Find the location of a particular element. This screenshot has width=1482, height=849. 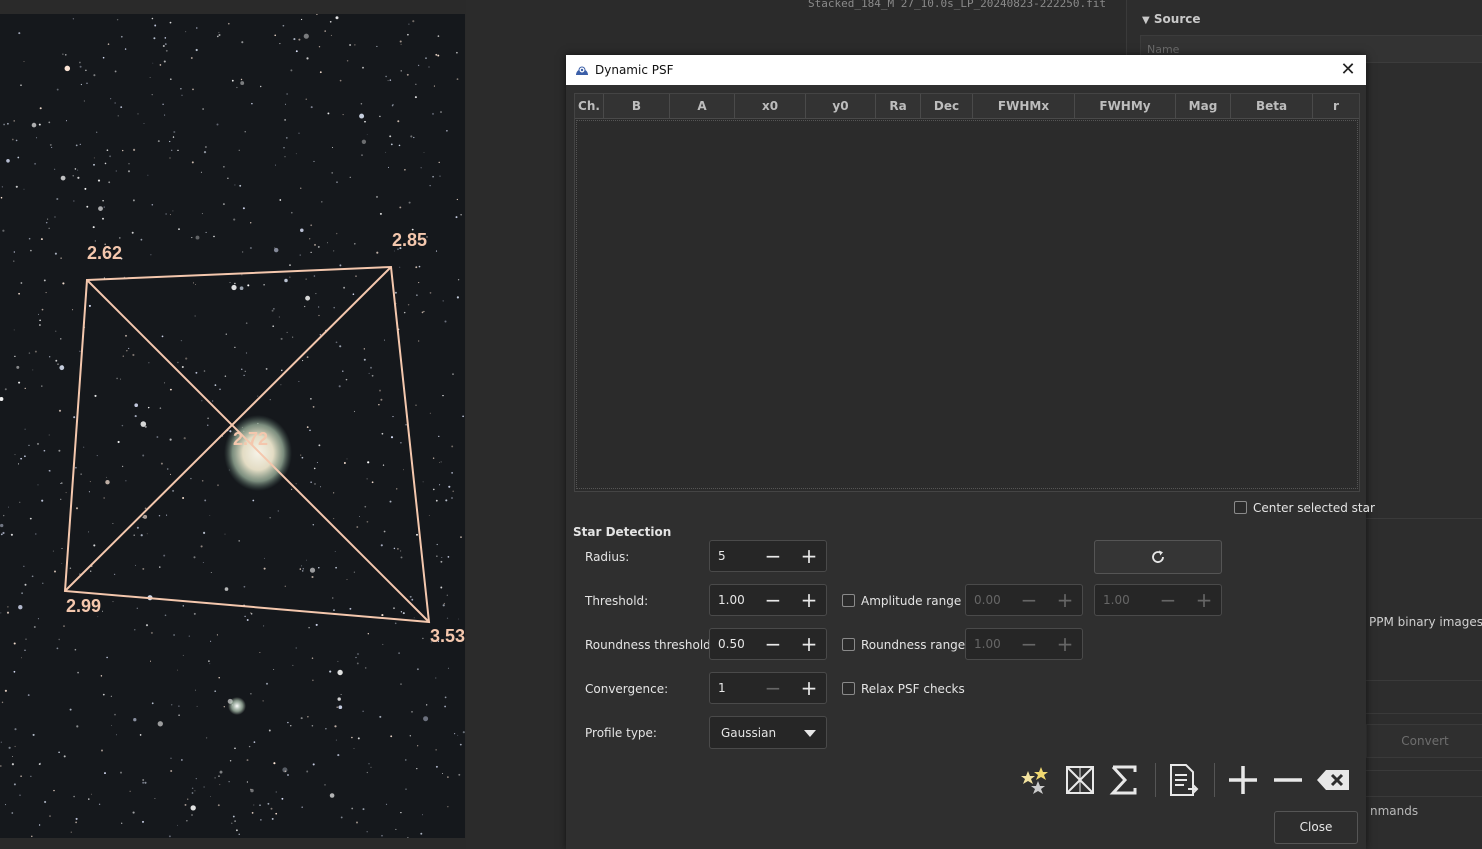

roundness-threshold-value: 0.50 is located at coordinates (731, 644).